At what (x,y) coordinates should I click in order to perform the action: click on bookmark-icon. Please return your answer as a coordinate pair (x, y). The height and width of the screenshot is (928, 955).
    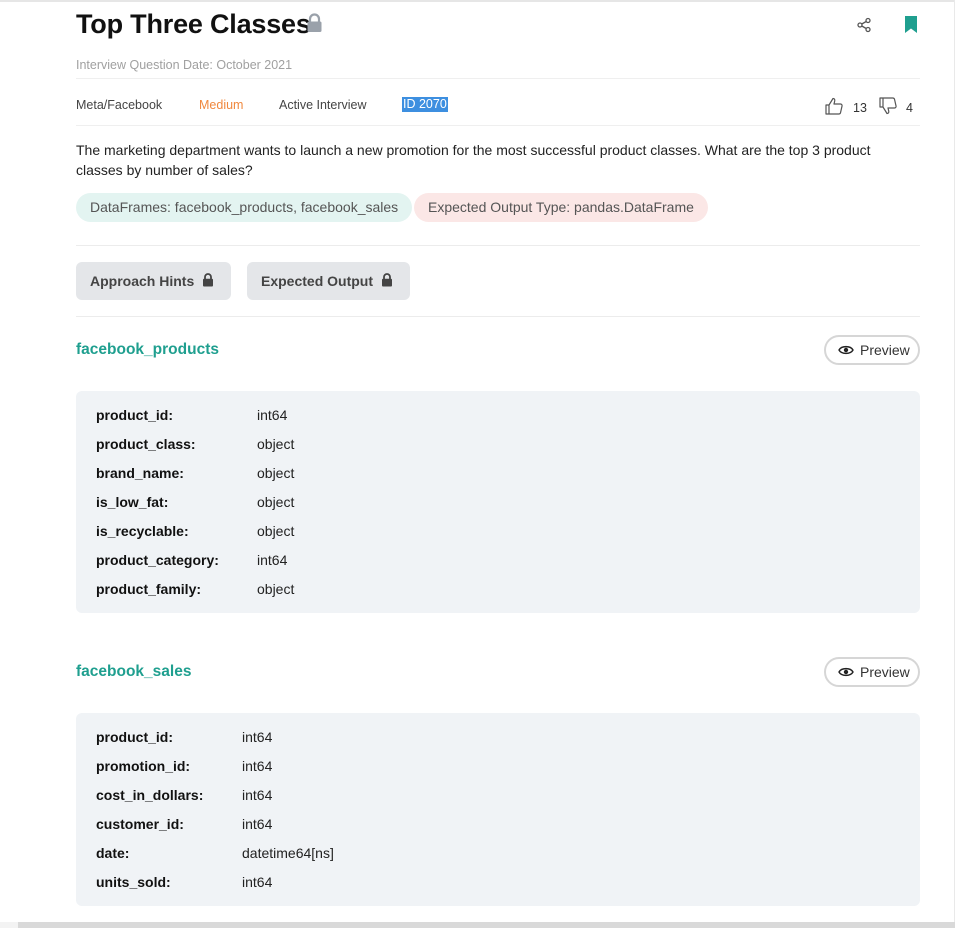
    Looking at the image, I should click on (911, 24).